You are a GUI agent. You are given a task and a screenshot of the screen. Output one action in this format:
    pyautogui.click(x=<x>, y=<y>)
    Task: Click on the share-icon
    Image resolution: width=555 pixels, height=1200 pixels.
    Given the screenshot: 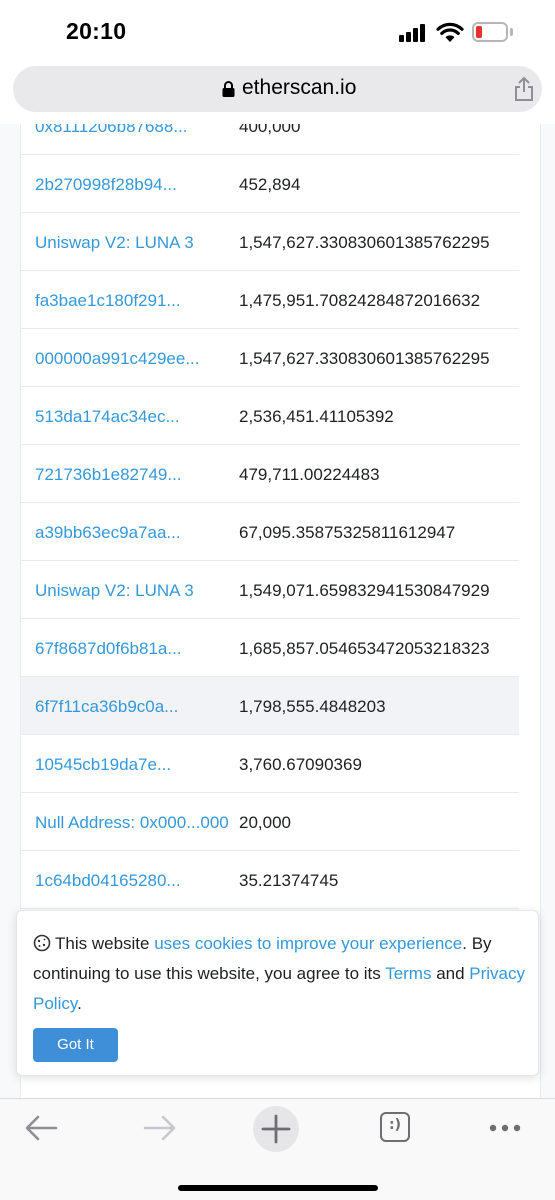 What is the action you would take?
    pyautogui.click(x=524, y=89)
    